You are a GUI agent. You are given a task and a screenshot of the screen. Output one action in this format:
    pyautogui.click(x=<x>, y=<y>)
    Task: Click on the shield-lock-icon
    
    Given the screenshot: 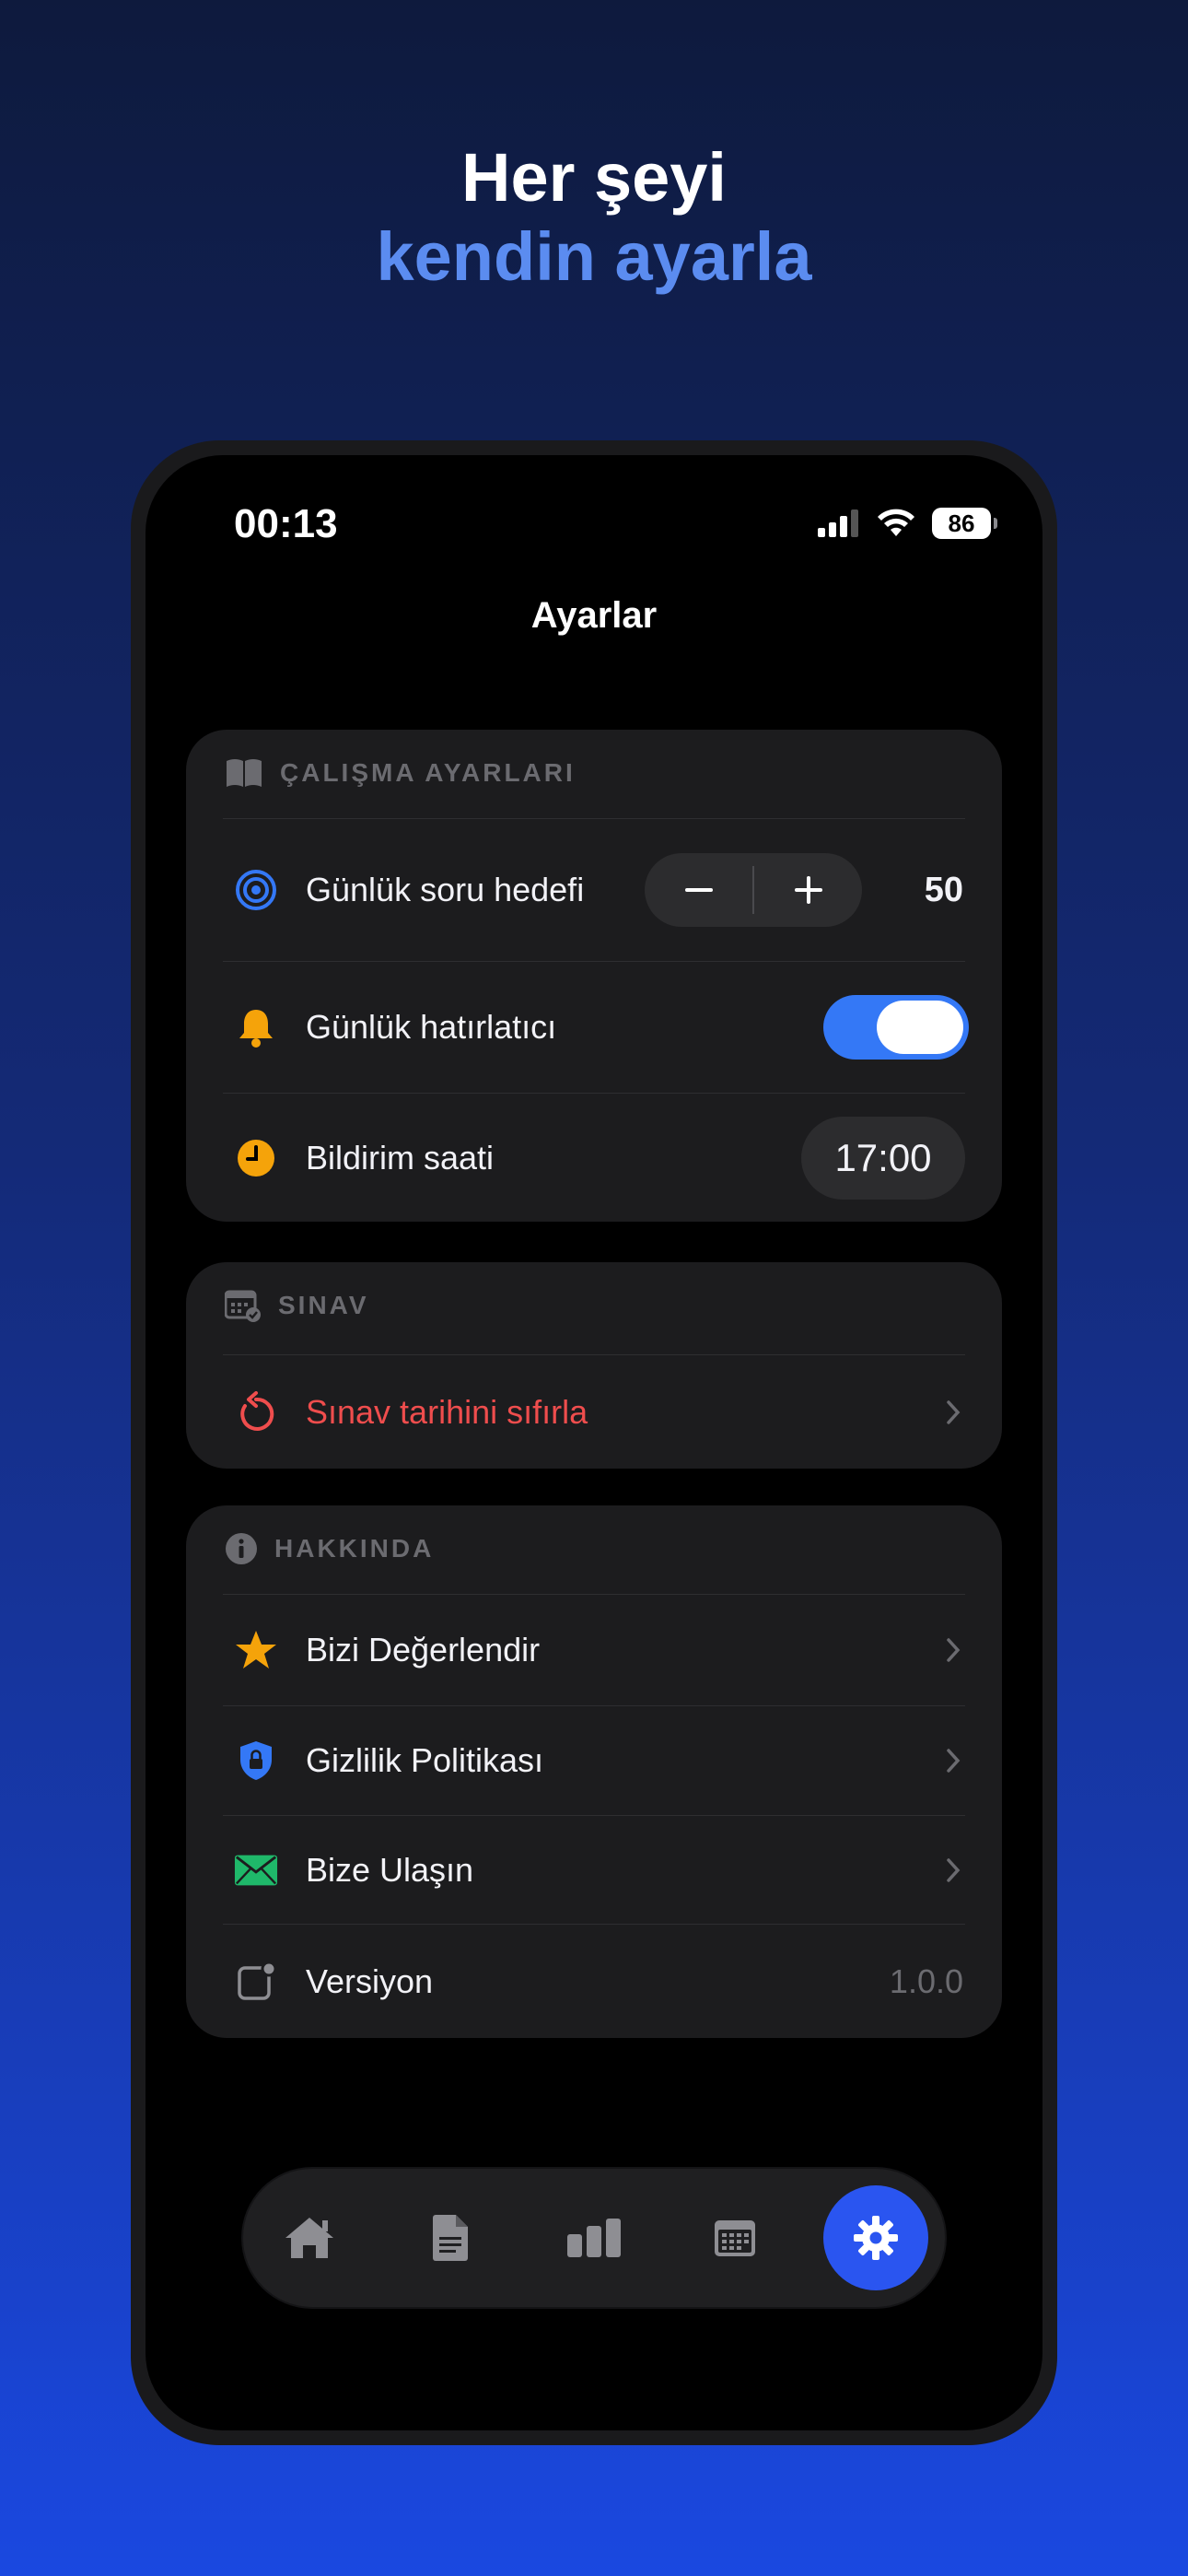 What is the action you would take?
    pyautogui.click(x=256, y=1761)
    